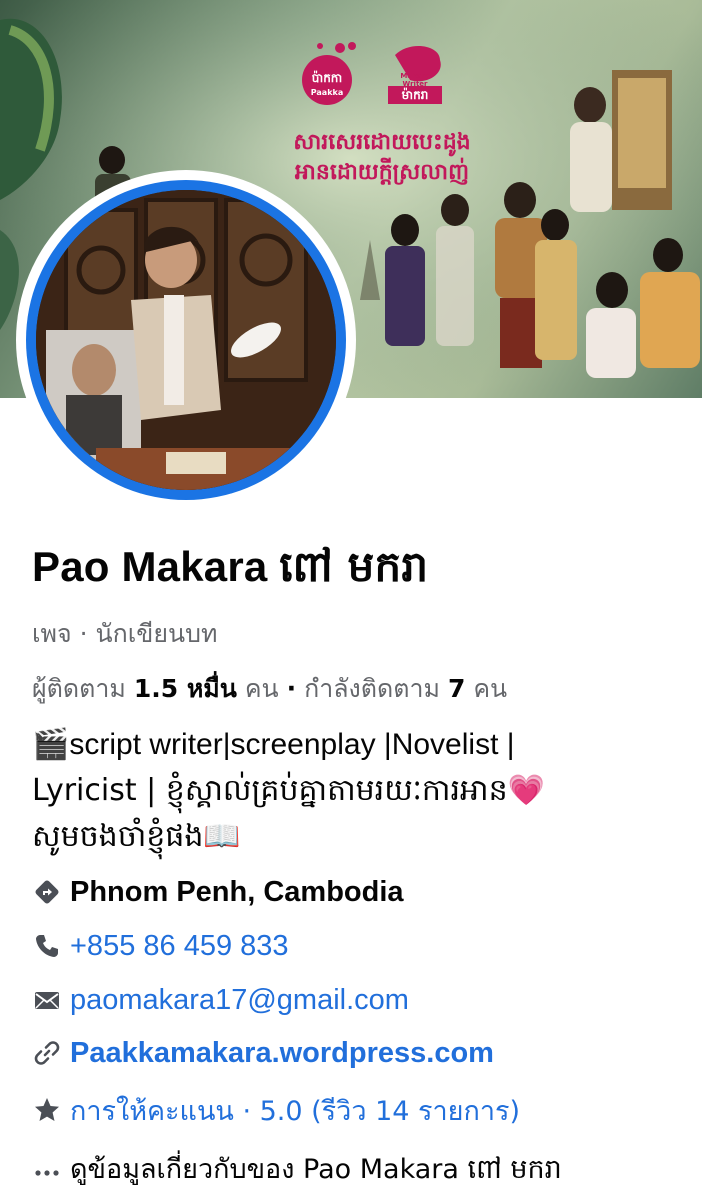 The width and height of the screenshot is (702, 1200). I want to click on more-icon, so click(47, 1169).